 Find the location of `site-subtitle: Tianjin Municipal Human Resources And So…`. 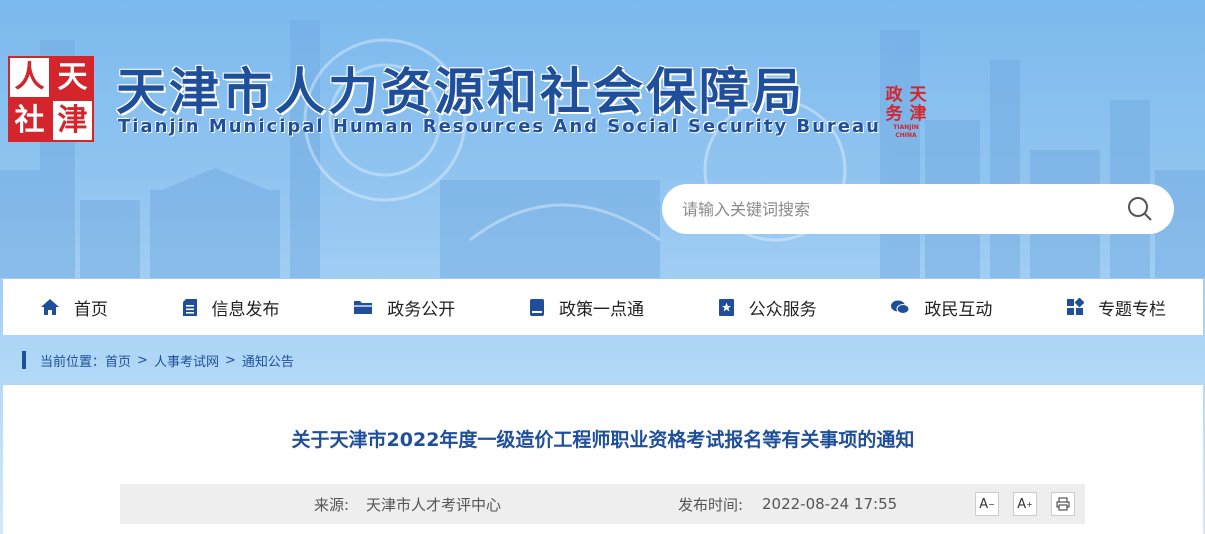

site-subtitle: Tianjin Municipal Human Resources And So… is located at coordinates (499, 126).